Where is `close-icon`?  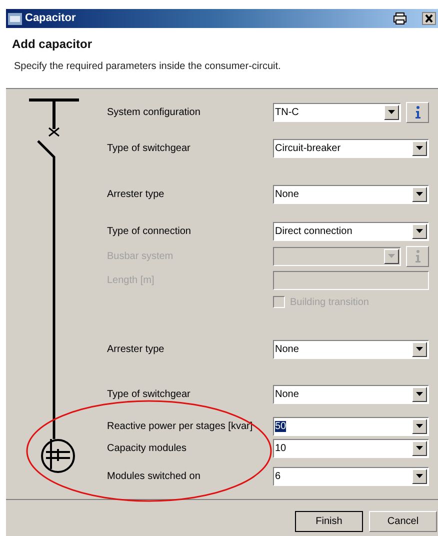 close-icon is located at coordinates (429, 18).